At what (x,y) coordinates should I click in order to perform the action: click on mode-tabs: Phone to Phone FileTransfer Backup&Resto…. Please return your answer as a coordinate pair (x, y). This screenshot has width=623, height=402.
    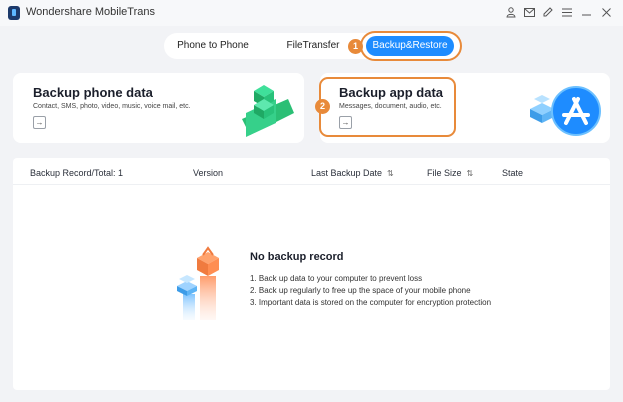
    Looking at the image, I should click on (312, 46).